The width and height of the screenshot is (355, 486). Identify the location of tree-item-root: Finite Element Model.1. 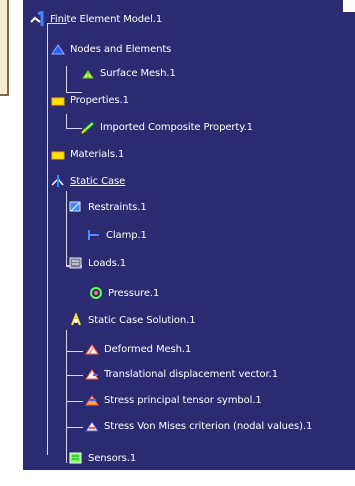
(96, 19).